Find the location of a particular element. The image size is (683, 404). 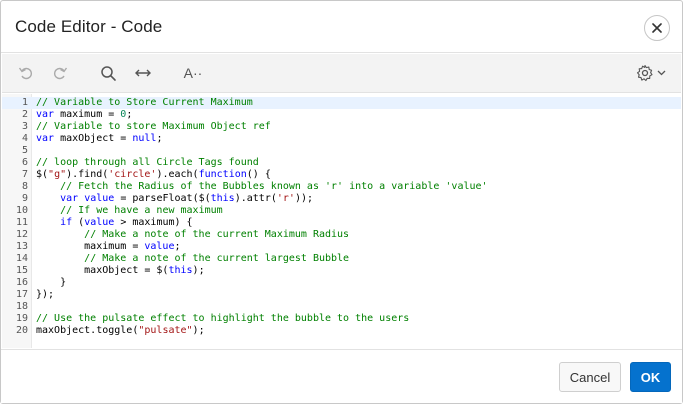

dialog-title: Code Editor - Code is located at coordinates (89, 26).